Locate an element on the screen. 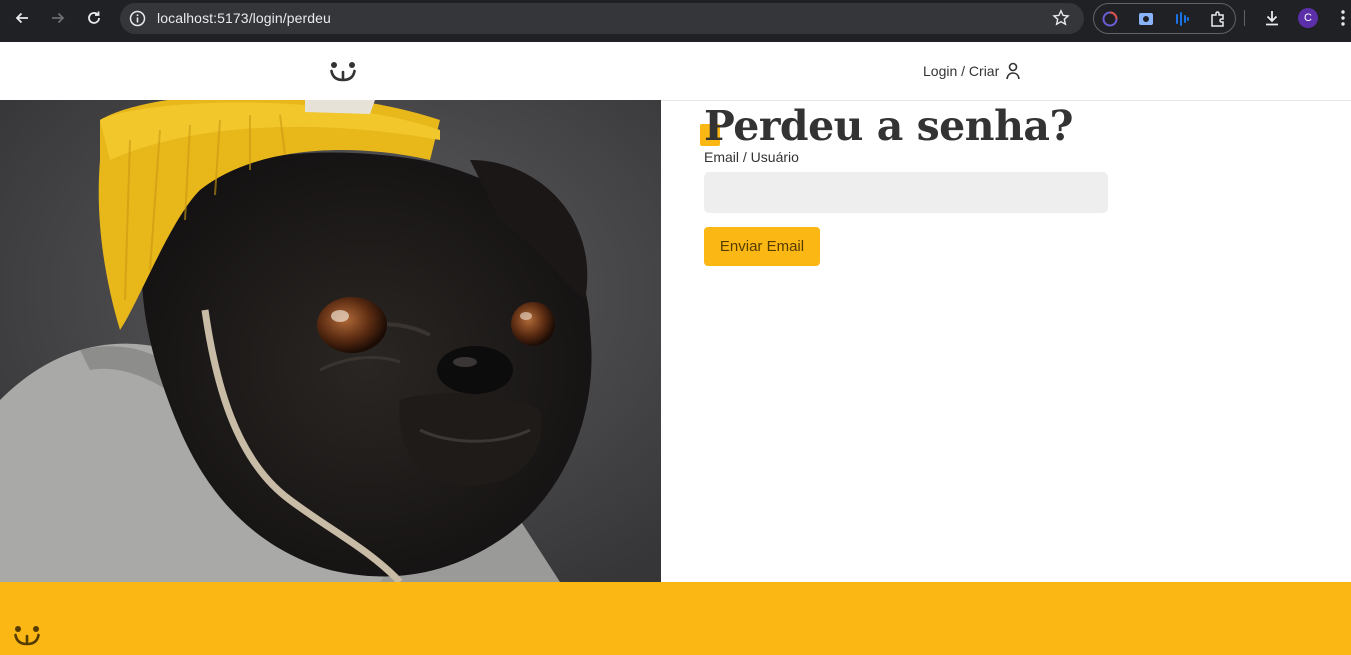 This screenshot has width=1351, height=655. login-link: Login / Criar is located at coordinates (972, 71).